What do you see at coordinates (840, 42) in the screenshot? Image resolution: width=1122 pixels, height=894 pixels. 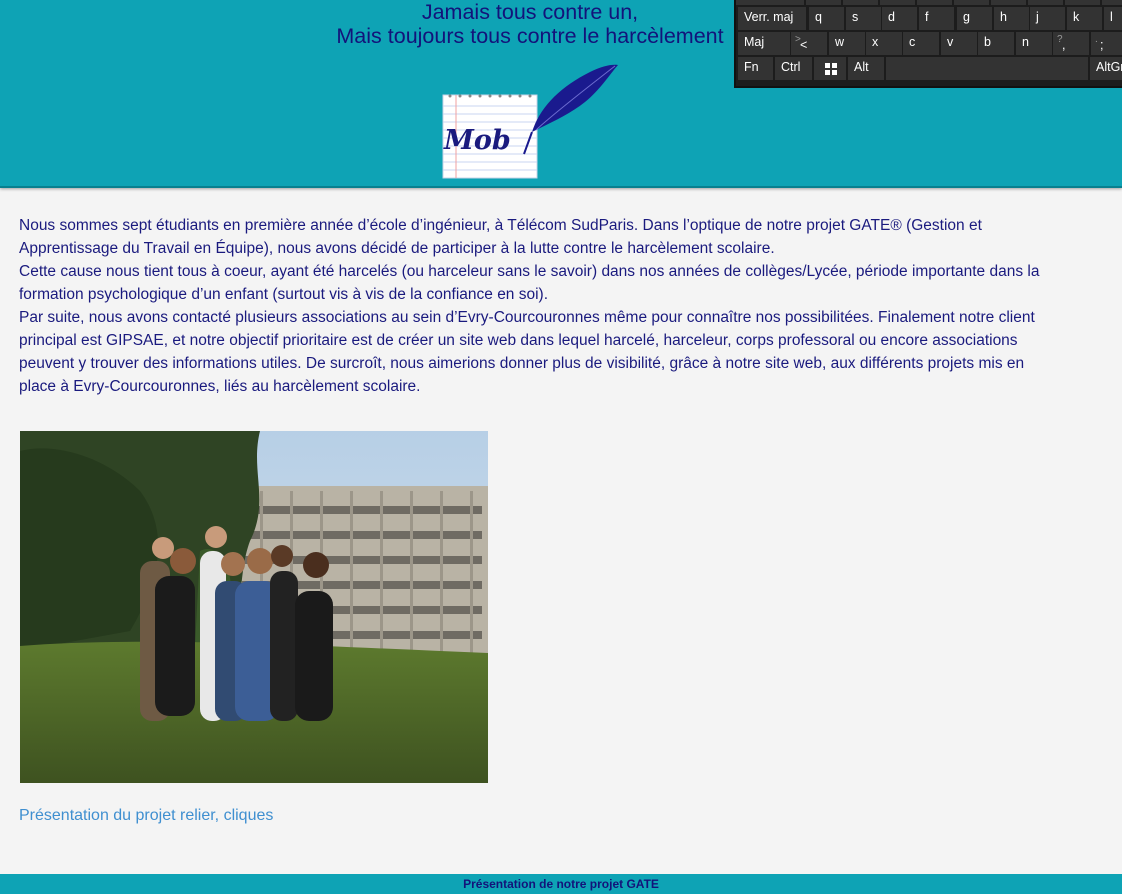 I see `key-label: w` at bounding box center [840, 42].